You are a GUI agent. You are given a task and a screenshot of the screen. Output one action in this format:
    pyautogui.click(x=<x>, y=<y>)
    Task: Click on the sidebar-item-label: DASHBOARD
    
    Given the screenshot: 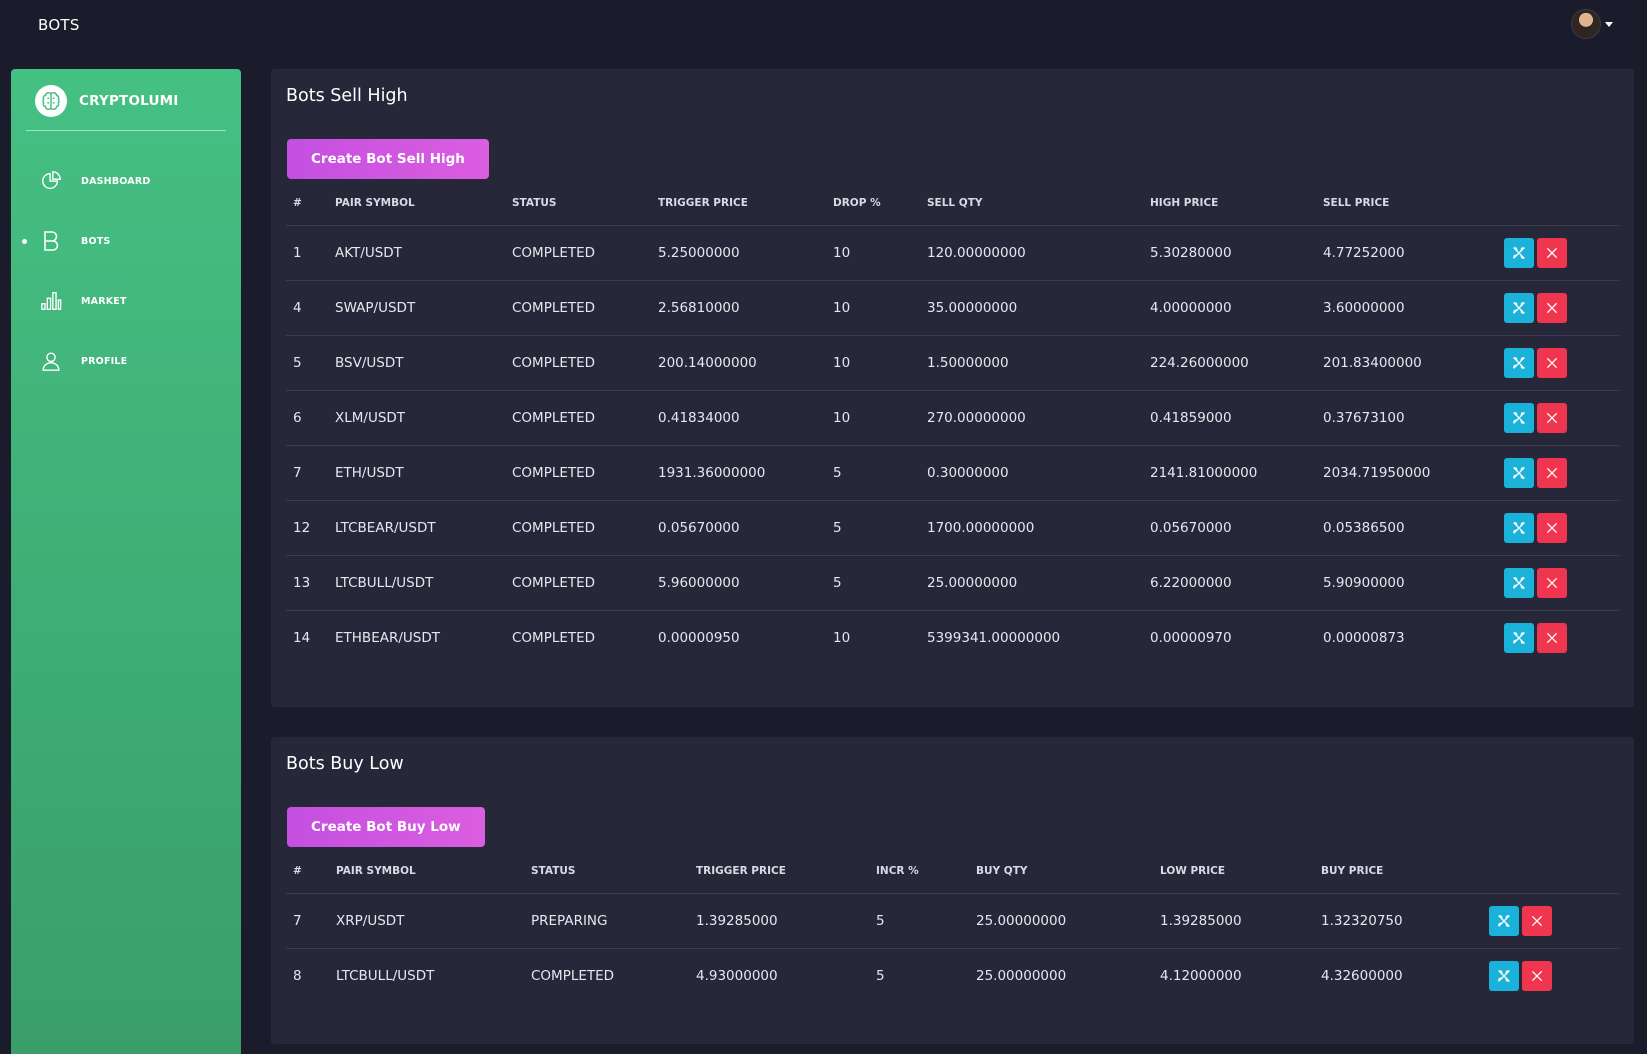 What is the action you would take?
    pyautogui.click(x=116, y=181)
    